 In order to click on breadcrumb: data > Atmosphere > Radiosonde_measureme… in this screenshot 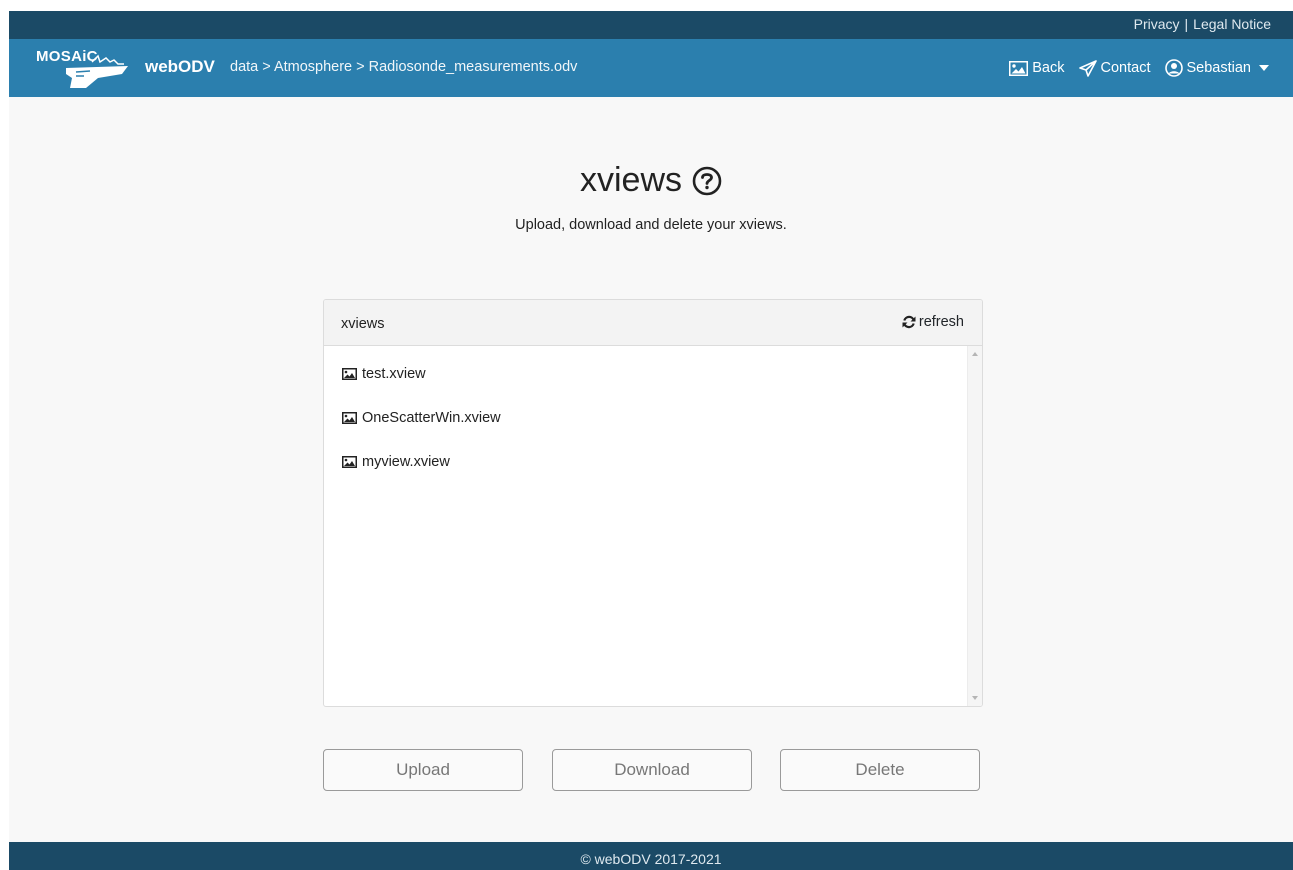, I will do `click(404, 67)`.